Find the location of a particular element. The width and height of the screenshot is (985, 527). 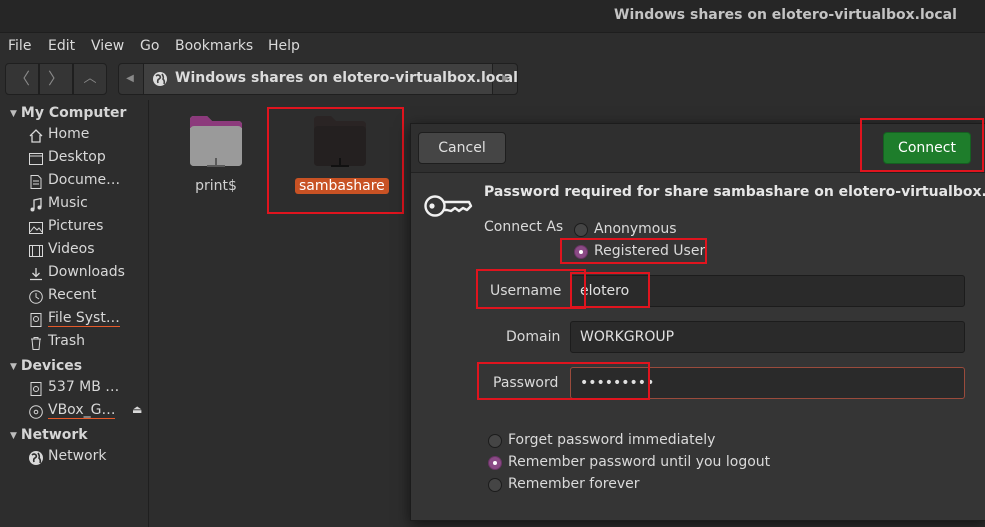

file-item-label: print$ is located at coordinates (216, 186).